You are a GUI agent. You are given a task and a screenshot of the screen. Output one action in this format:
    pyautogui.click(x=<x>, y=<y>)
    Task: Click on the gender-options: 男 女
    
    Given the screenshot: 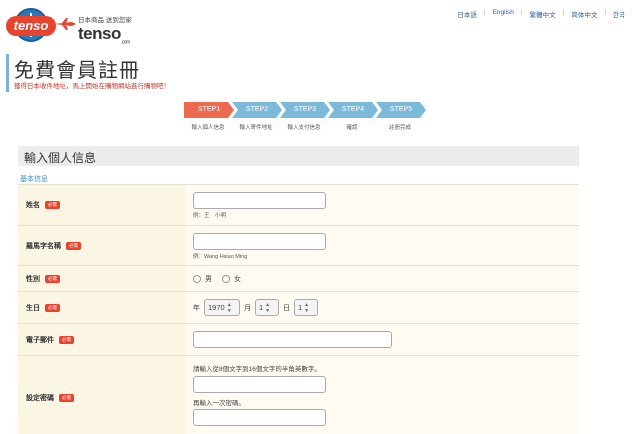 What is the action you would take?
    pyautogui.click(x=382, y=279)
    